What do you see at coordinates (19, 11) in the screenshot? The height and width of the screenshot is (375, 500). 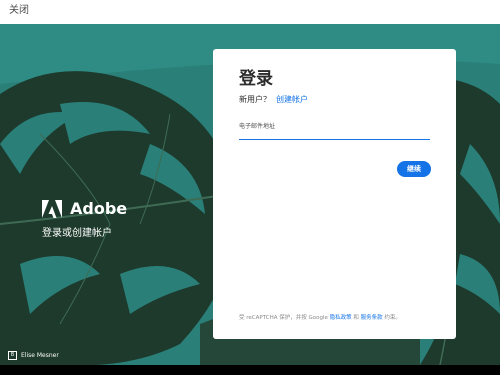 I see `close-link: 关闭` at bounding box center [19, 11].